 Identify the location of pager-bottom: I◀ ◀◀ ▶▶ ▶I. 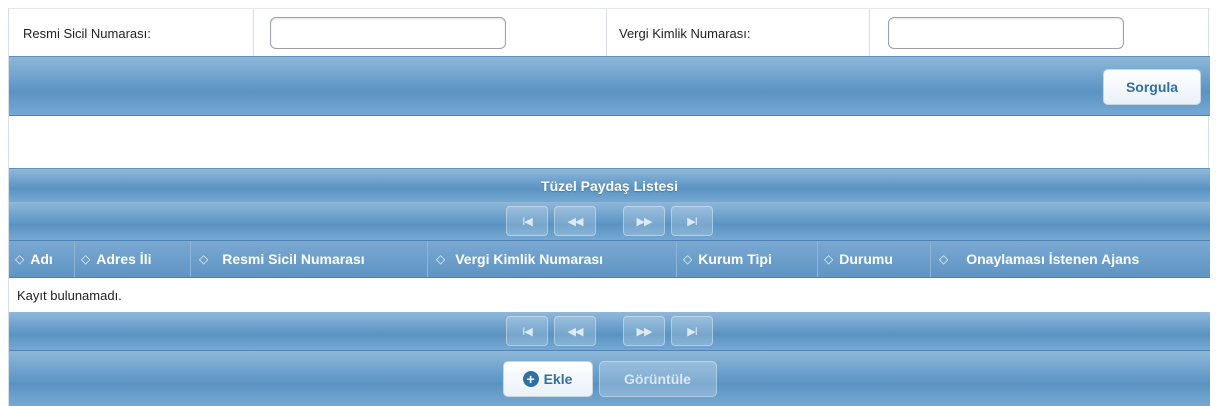
(609, 331).